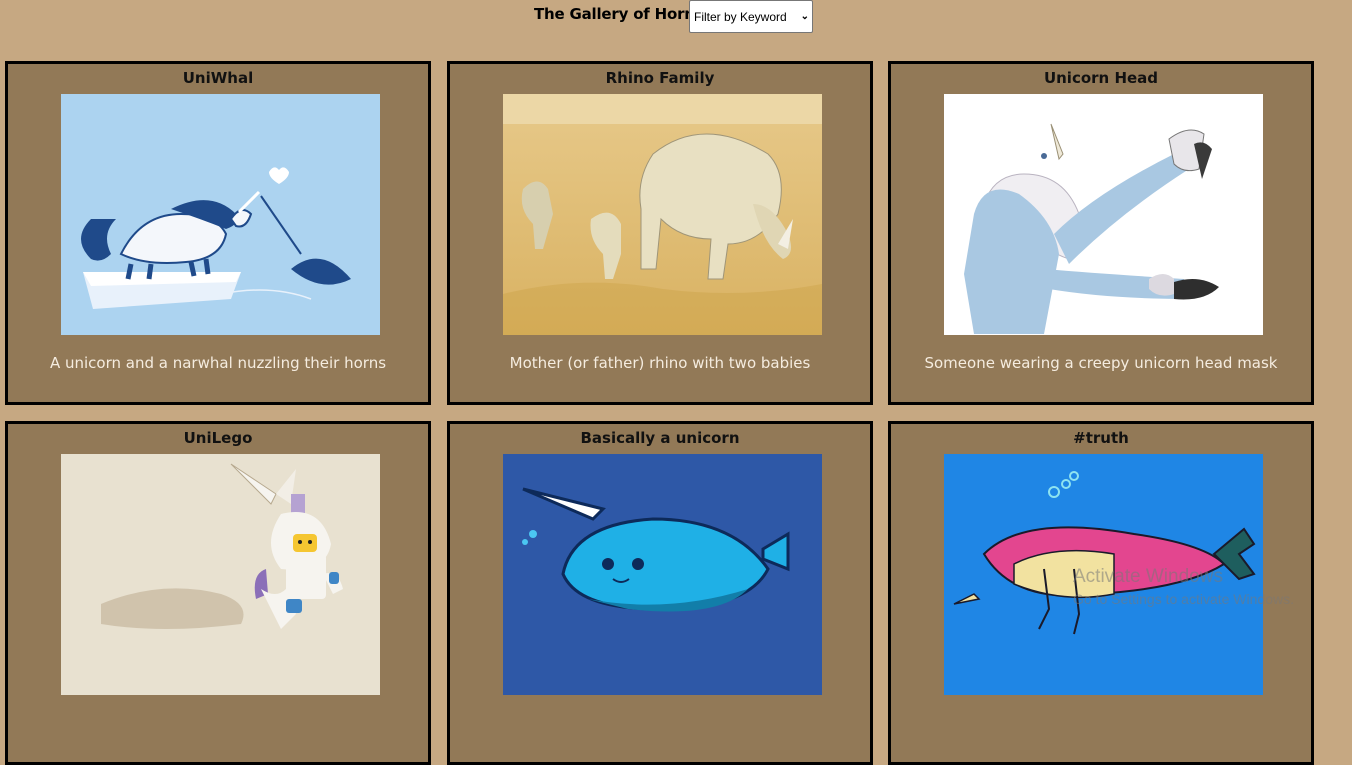  I want to click on scrollbar, so click(1343, 310).